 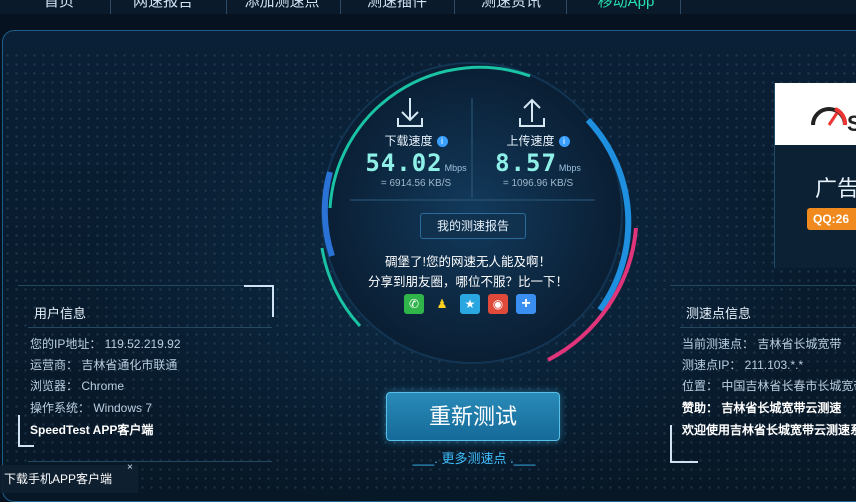 What do you see at coordinates (408, 141) in the screenshot?
I see `download-title-text: 下载速度` at bounding box center [408, 141].